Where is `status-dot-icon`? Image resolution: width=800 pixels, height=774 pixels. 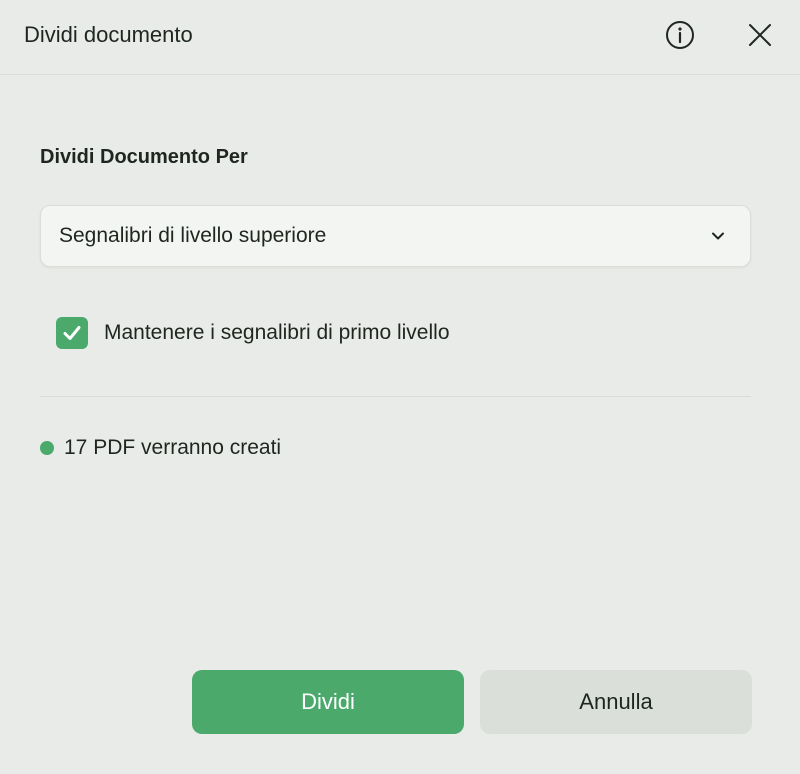
status-dot-icon is located at coordinates (47, 448).